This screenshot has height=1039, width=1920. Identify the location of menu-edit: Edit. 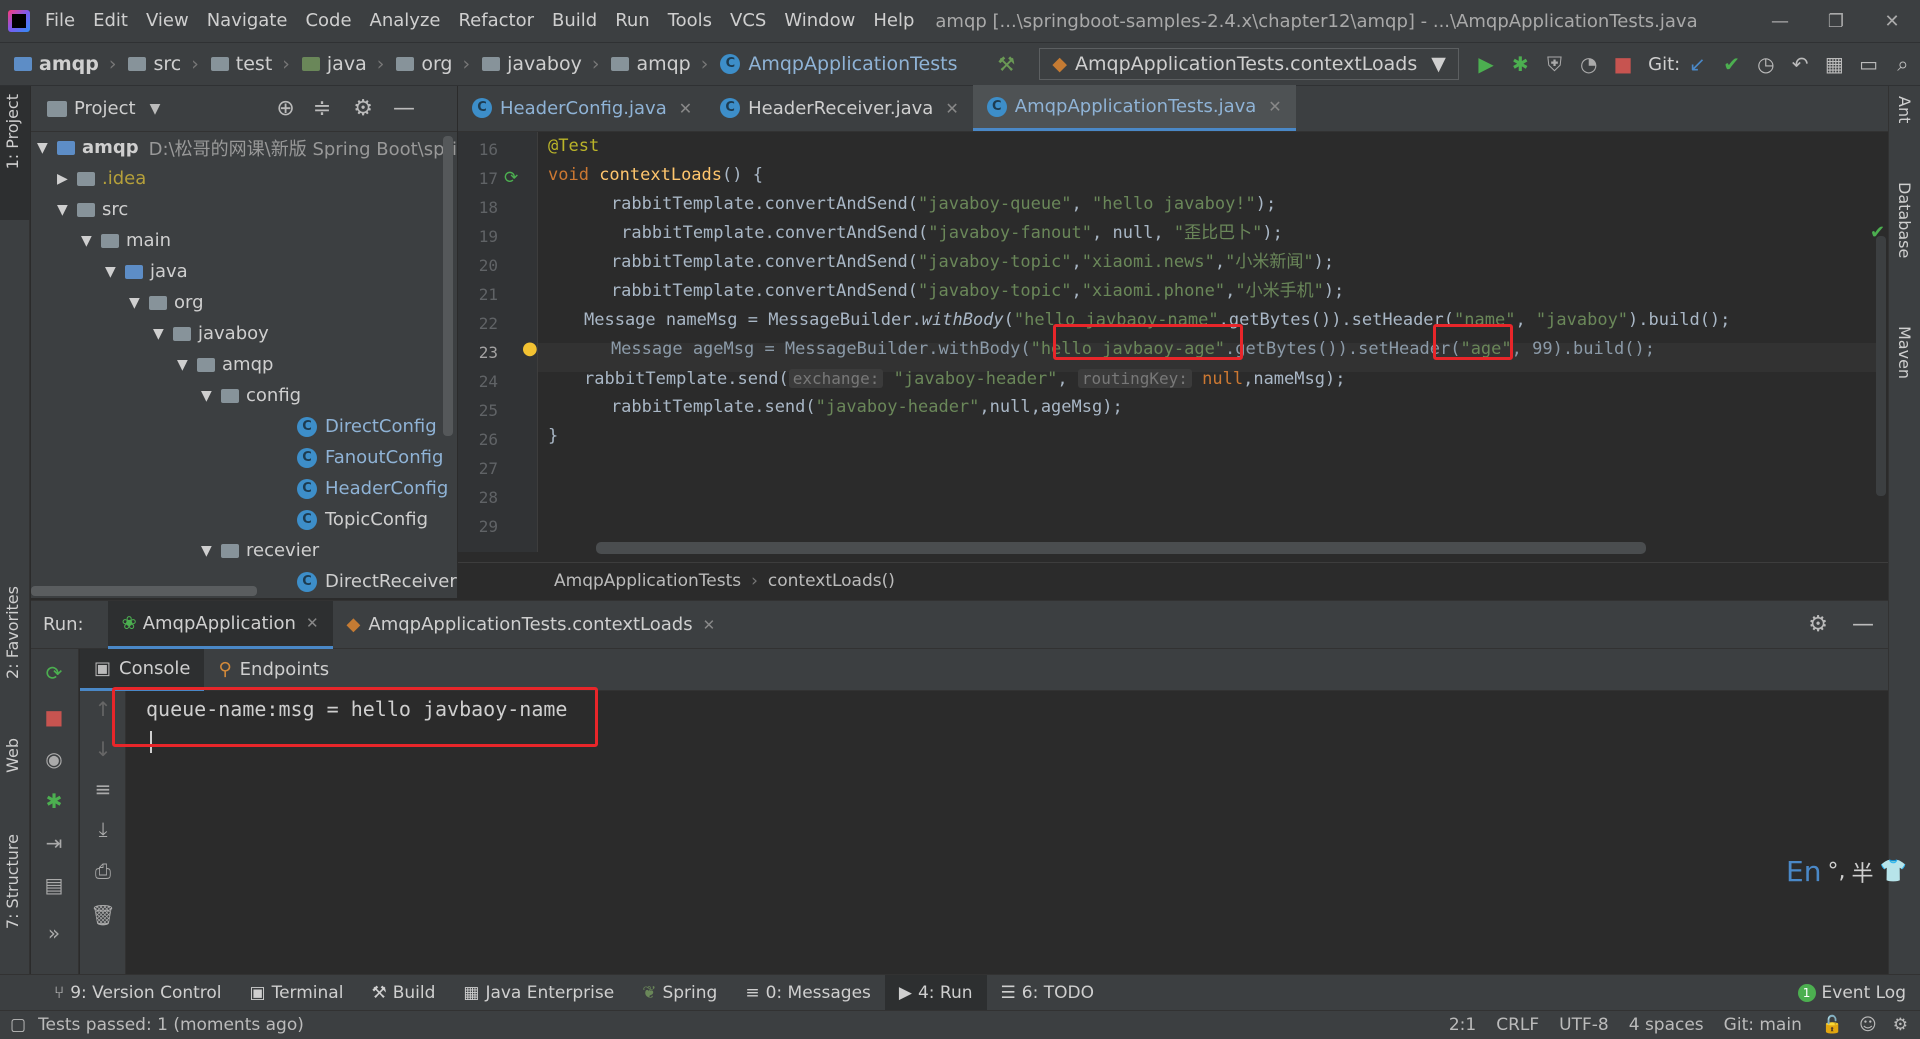
(110, 21).